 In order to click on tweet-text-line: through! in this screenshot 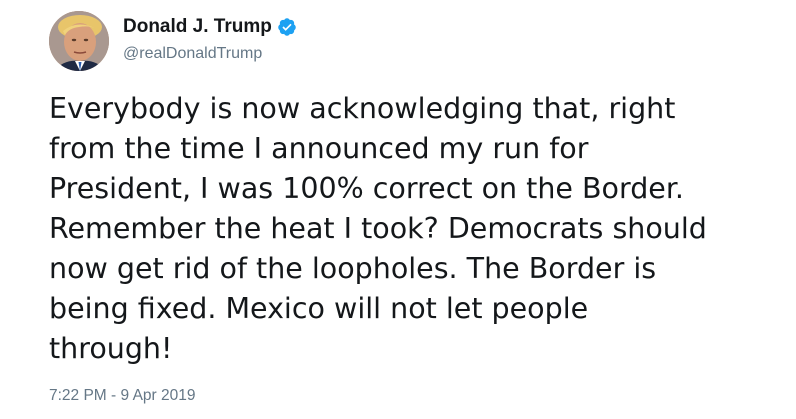, I will do `click(111, 348)`.